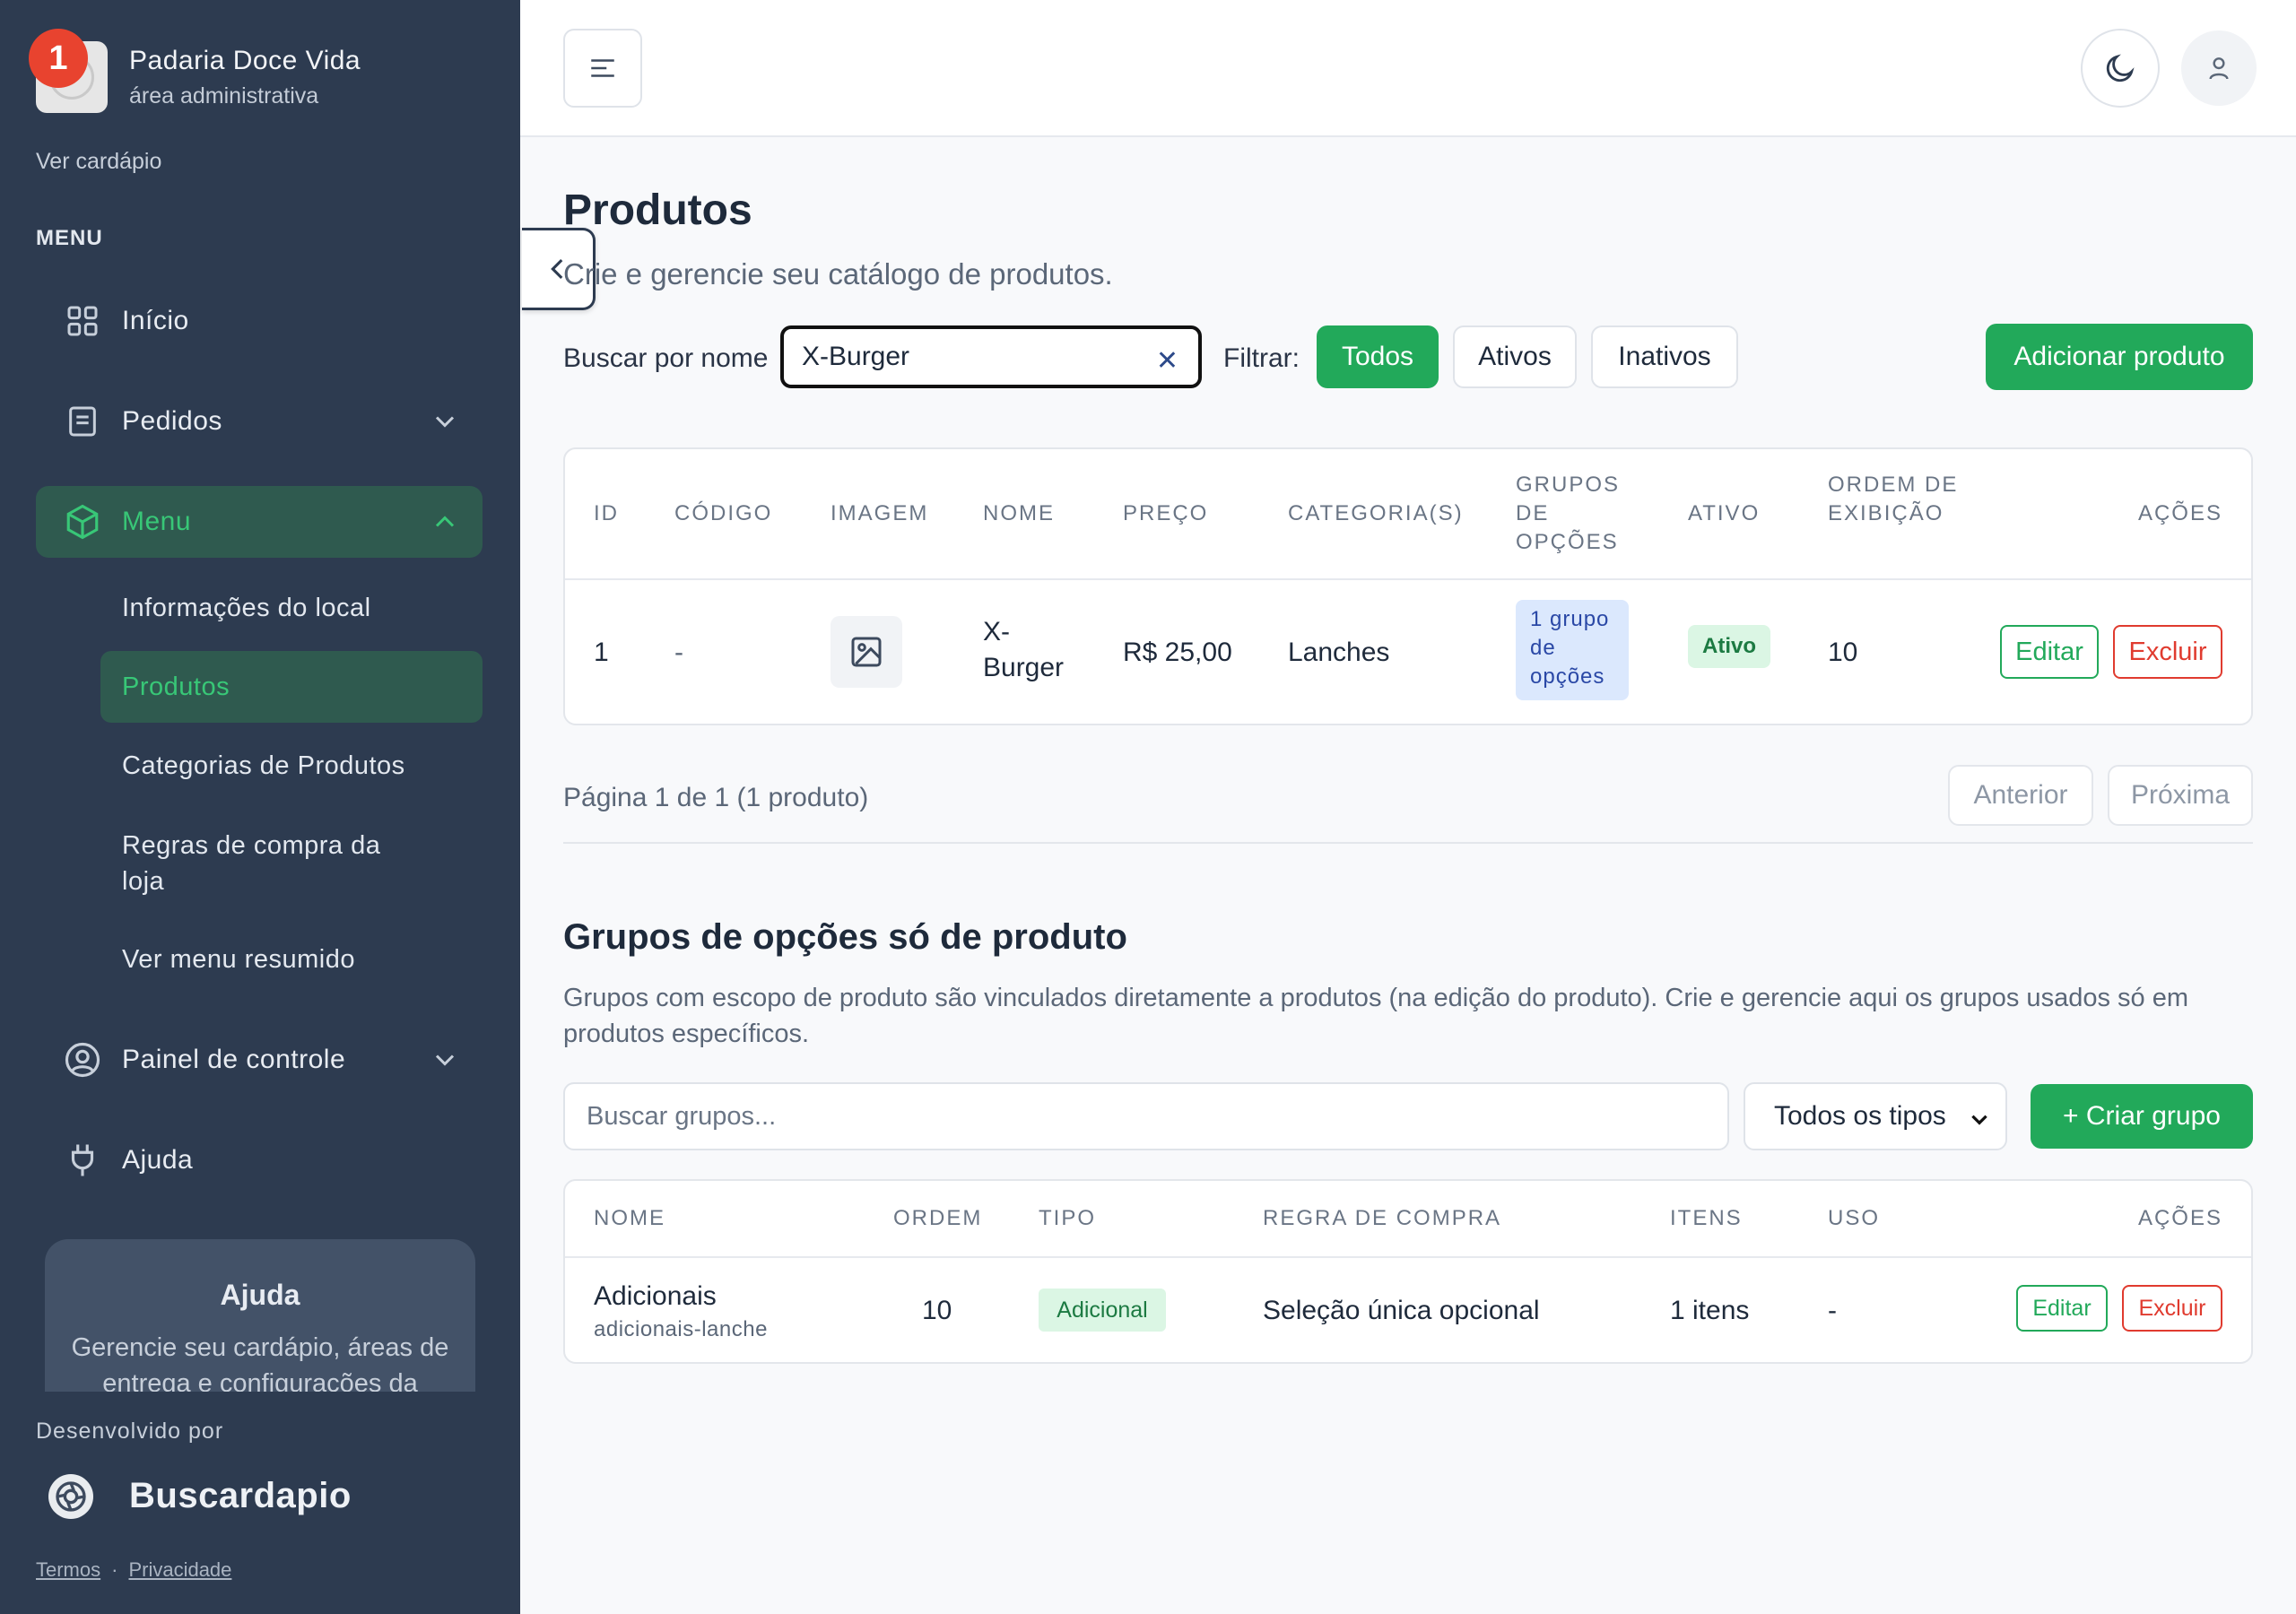 Image resolution: width=2296 pixels, height=1614 pixels. Describe the element at coordinates (1843, 652) in the screenshot. I see `cell-display-order: 10` at that location.